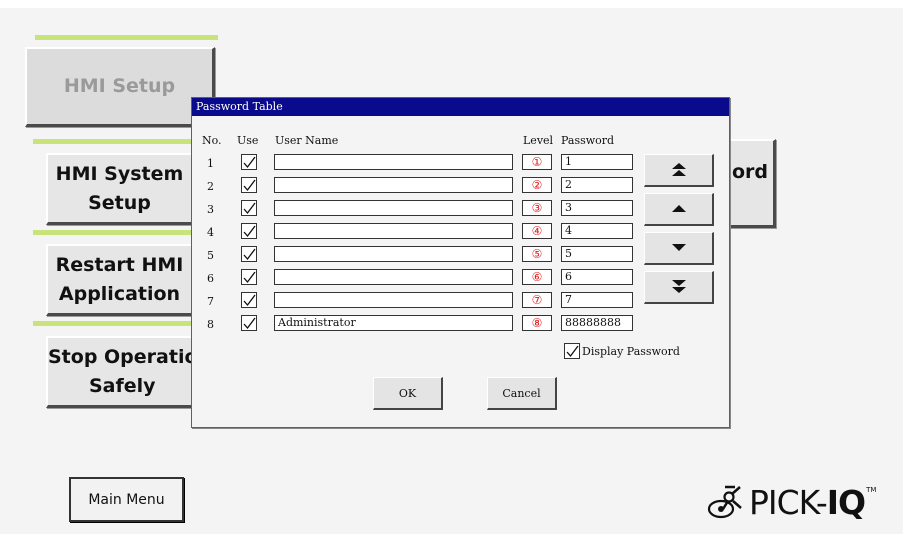 The height and width of the screenshot is (534, 903). What do you see at coordinates (120, 87) in the screenshot?
I see `hmi-setup-button: HMI Setup` at bounding box center [120, 87].